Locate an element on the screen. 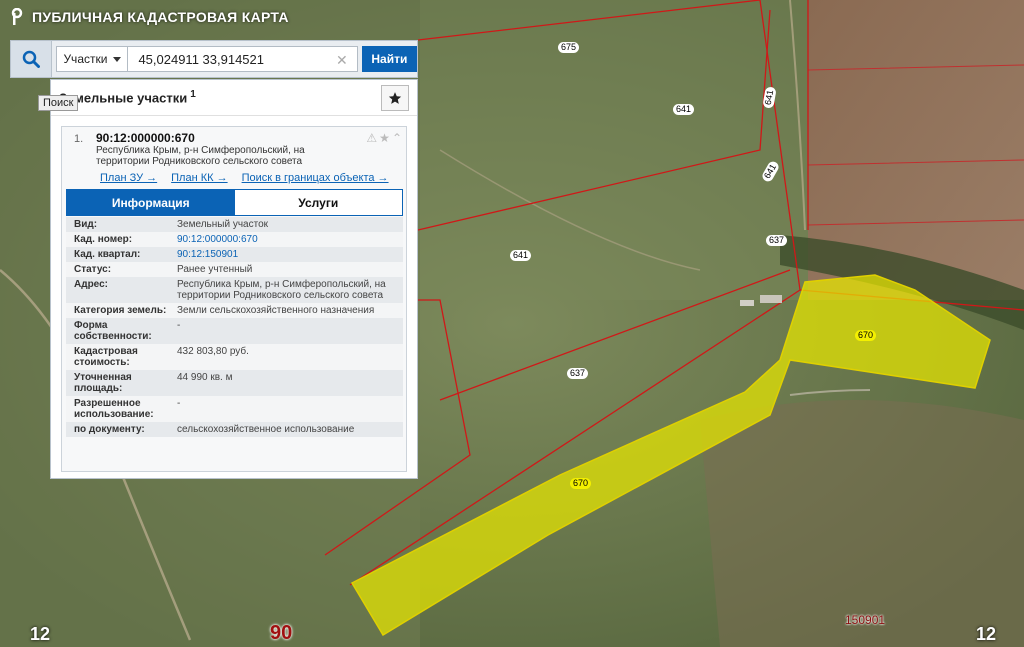 The height and width of the screenshot is (647, 1024). info-value: 432 803,80 руб. is located at coordinates (213, 351).